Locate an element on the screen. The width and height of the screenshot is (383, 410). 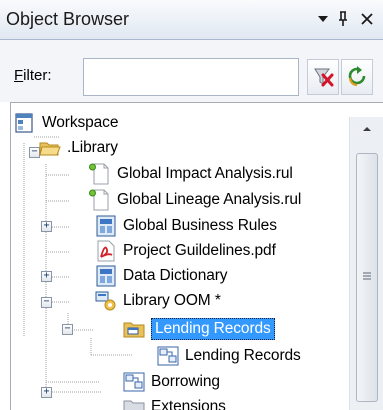
tree-item-library-oom: Library OOM * is located at coordinates (158, 300).